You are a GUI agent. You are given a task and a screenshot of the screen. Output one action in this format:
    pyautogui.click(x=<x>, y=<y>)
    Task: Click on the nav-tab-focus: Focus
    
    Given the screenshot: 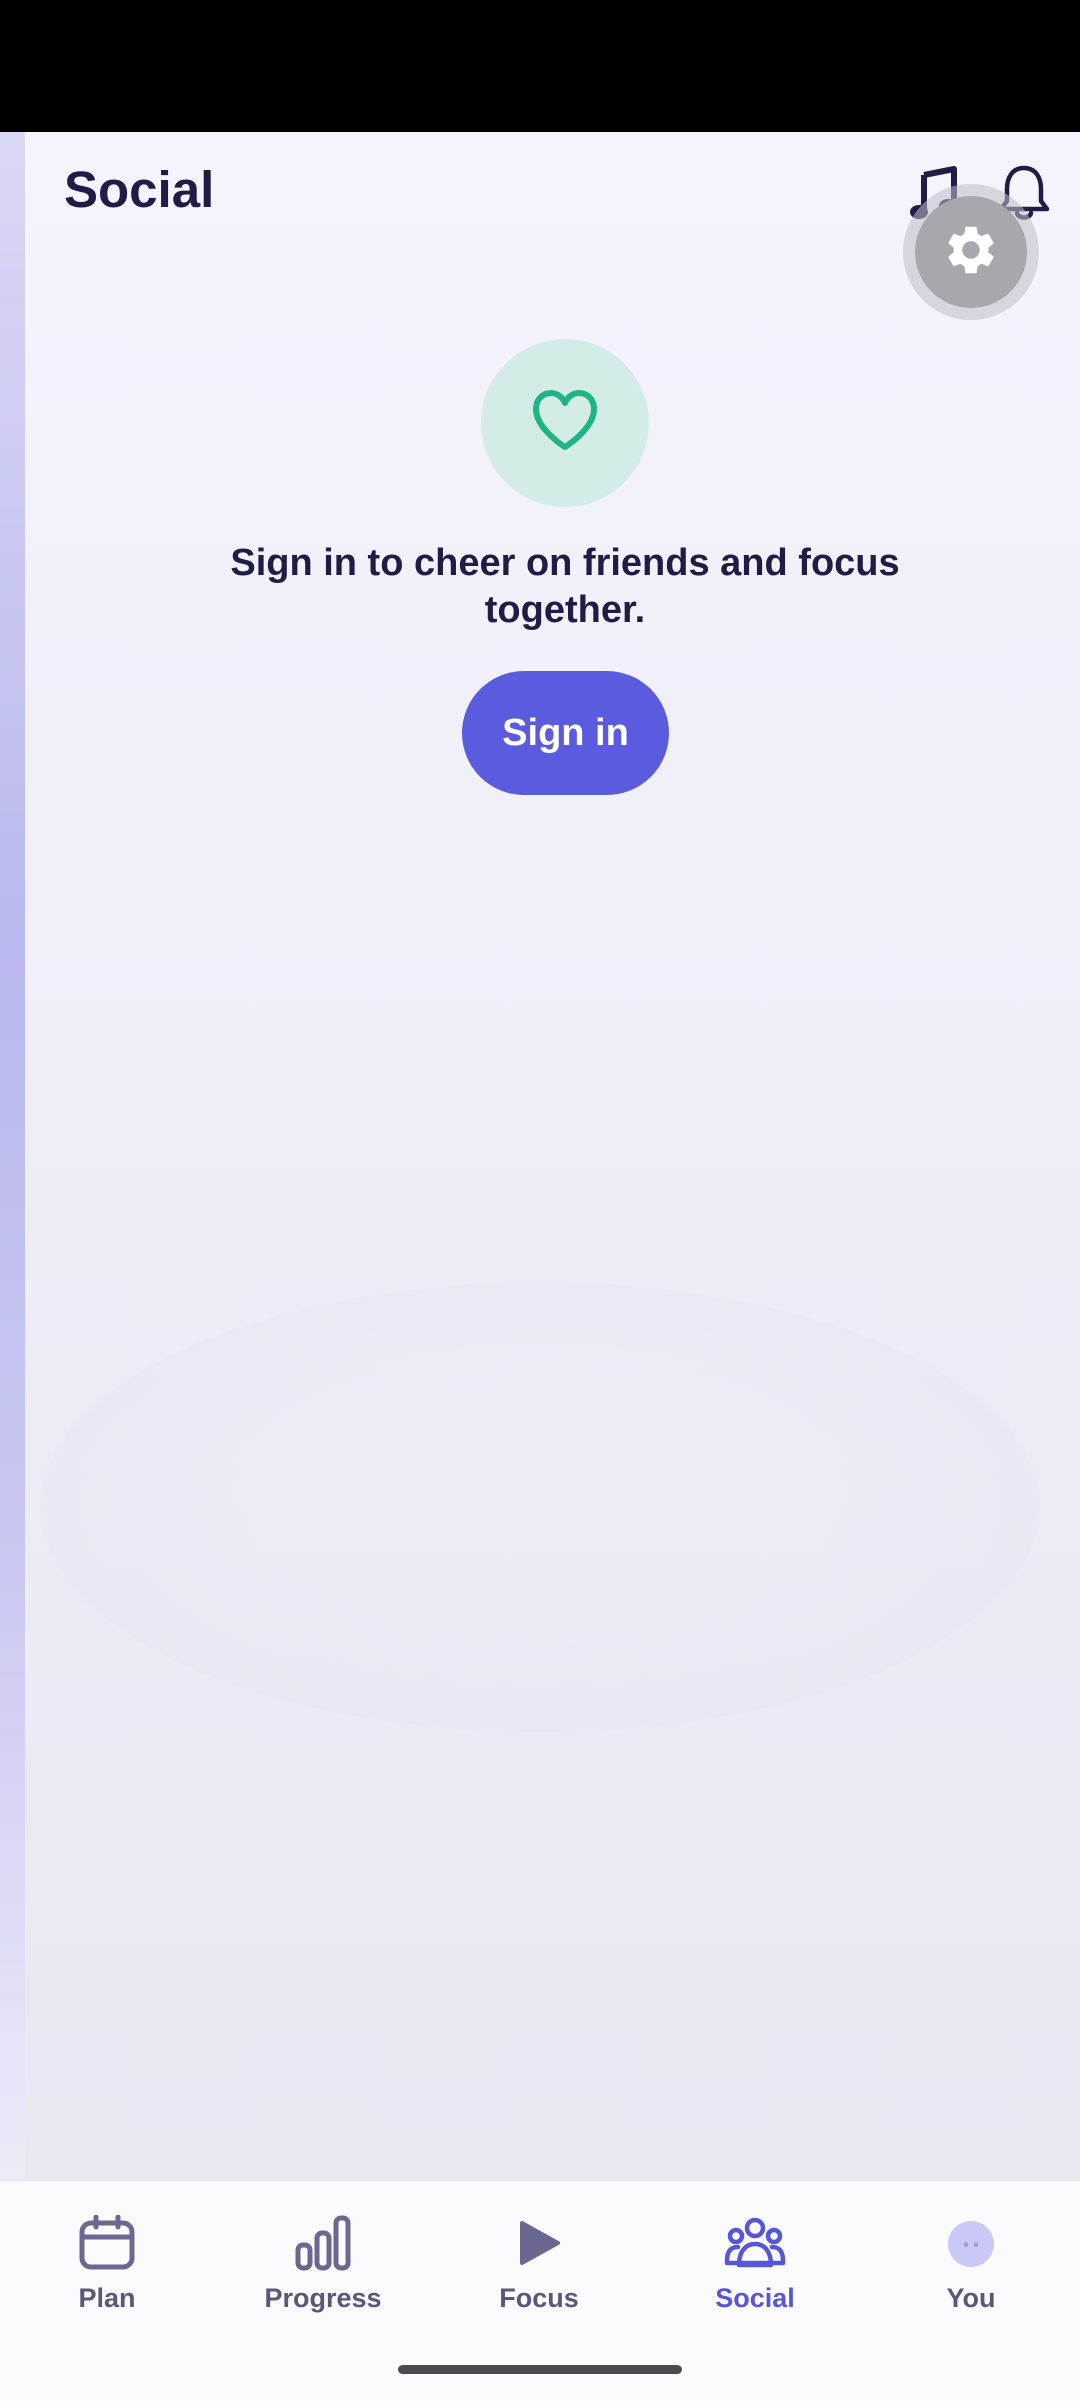 What is the action you would take?
    pyautogui.click(x=539, y=2271)
    